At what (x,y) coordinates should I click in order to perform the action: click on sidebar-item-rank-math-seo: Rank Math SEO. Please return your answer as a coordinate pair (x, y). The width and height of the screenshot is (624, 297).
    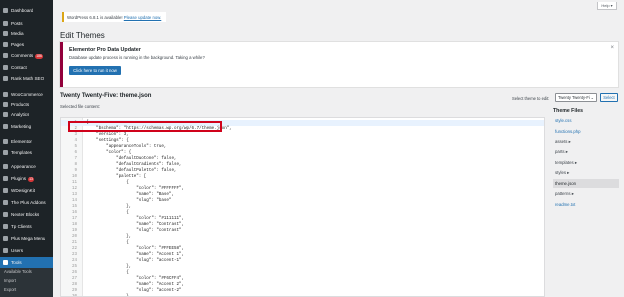
    Looking at the image, I should click on (26, 78).